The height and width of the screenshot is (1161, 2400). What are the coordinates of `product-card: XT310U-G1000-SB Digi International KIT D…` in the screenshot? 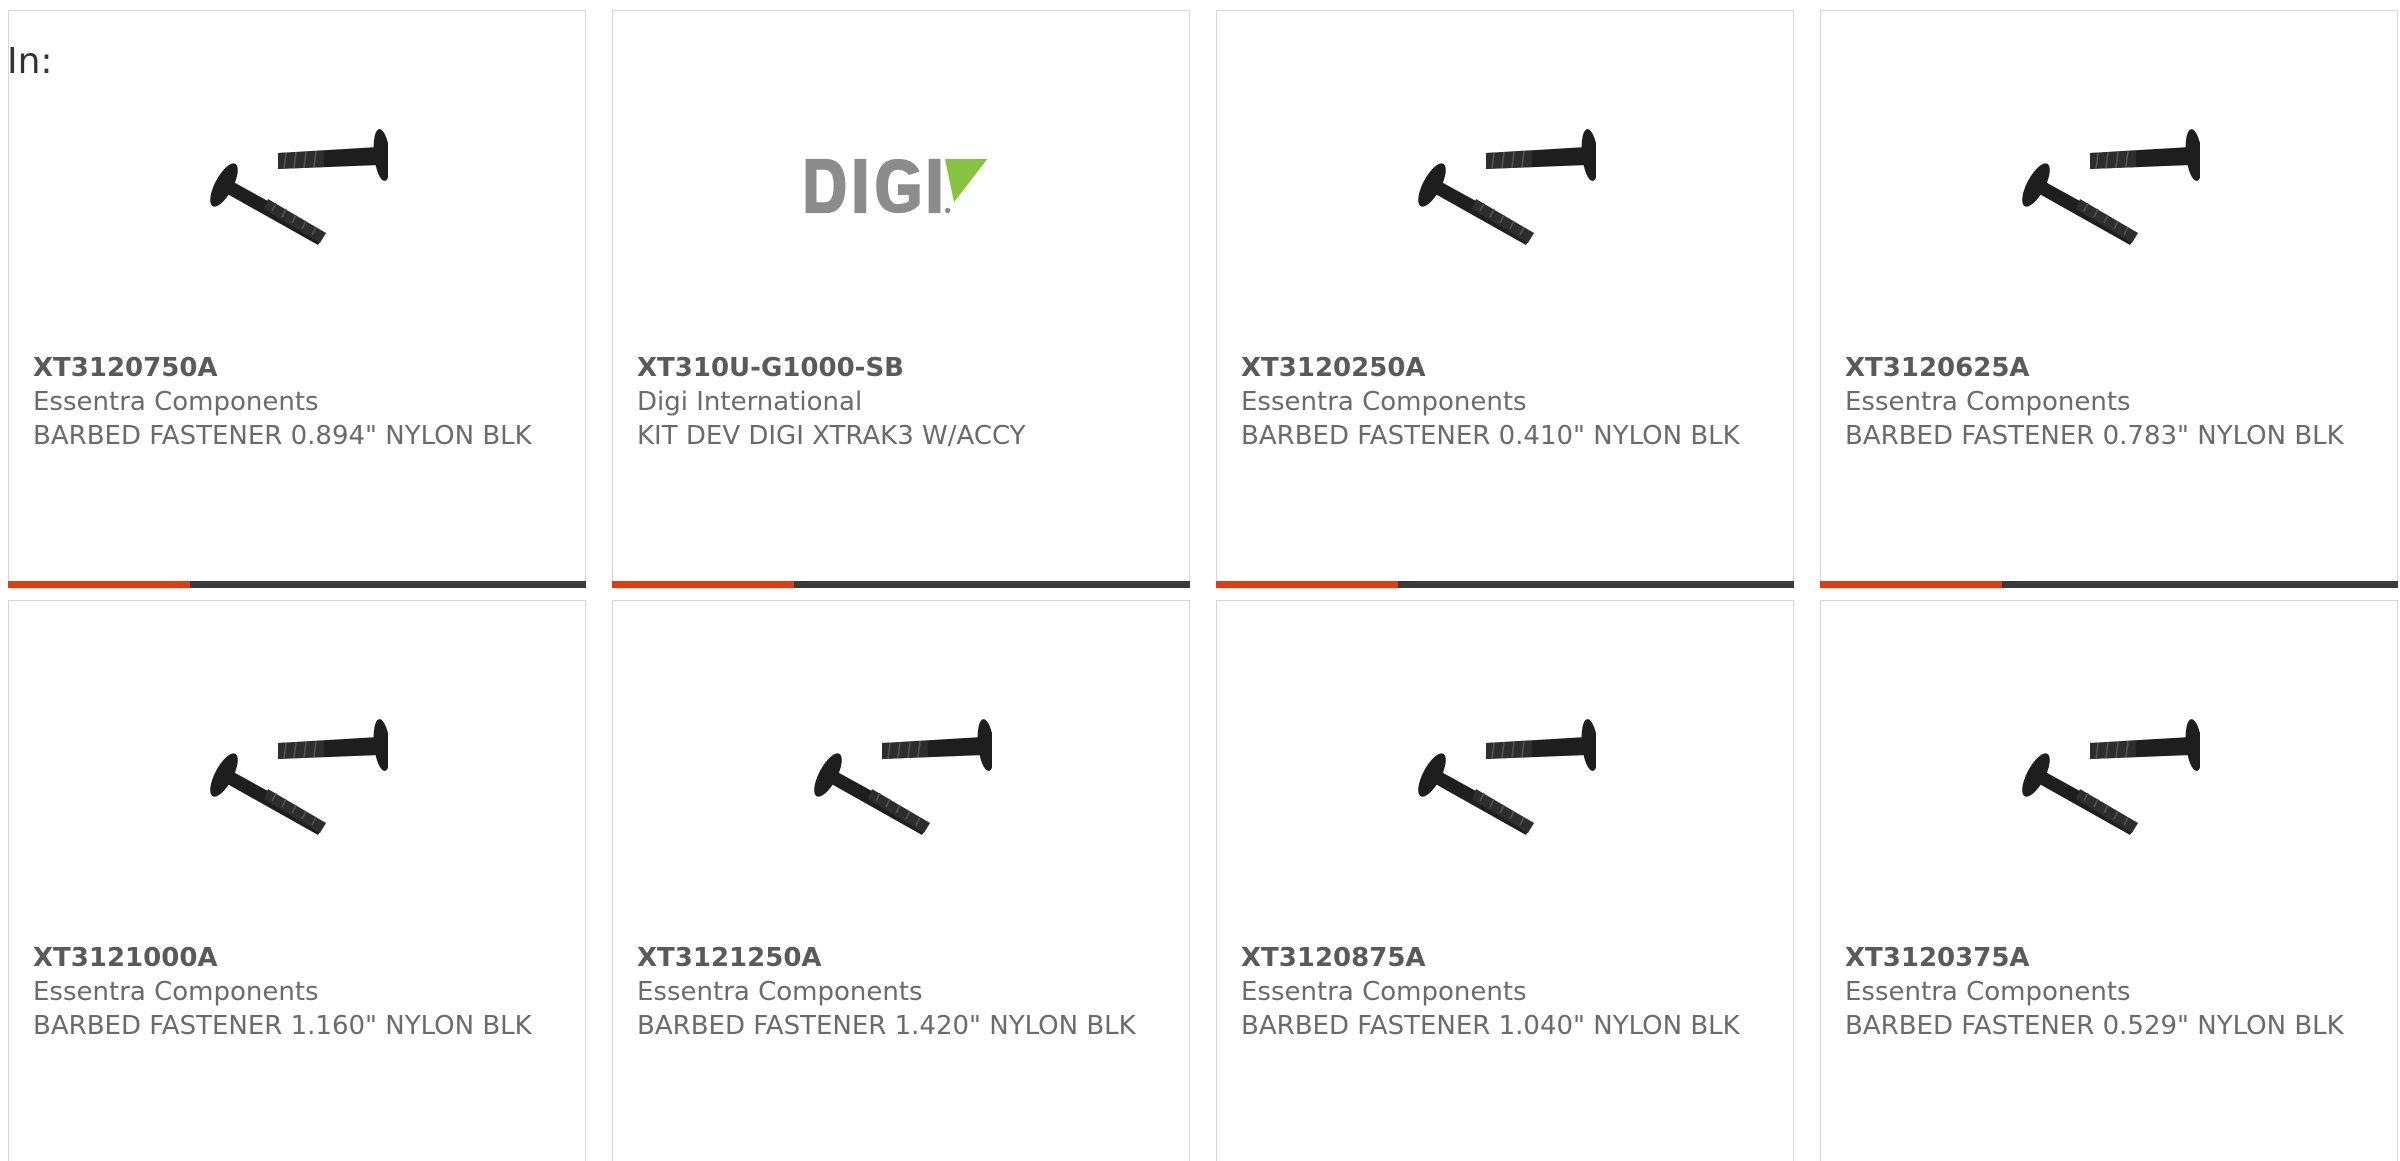 It's located at (901, 299).